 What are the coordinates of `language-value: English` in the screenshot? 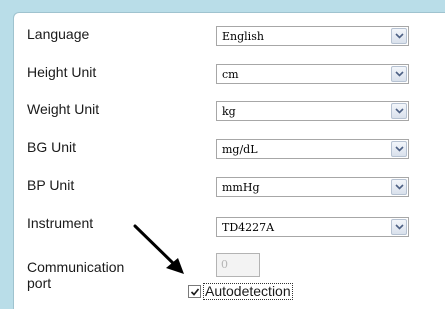 It's located at (243, 36).